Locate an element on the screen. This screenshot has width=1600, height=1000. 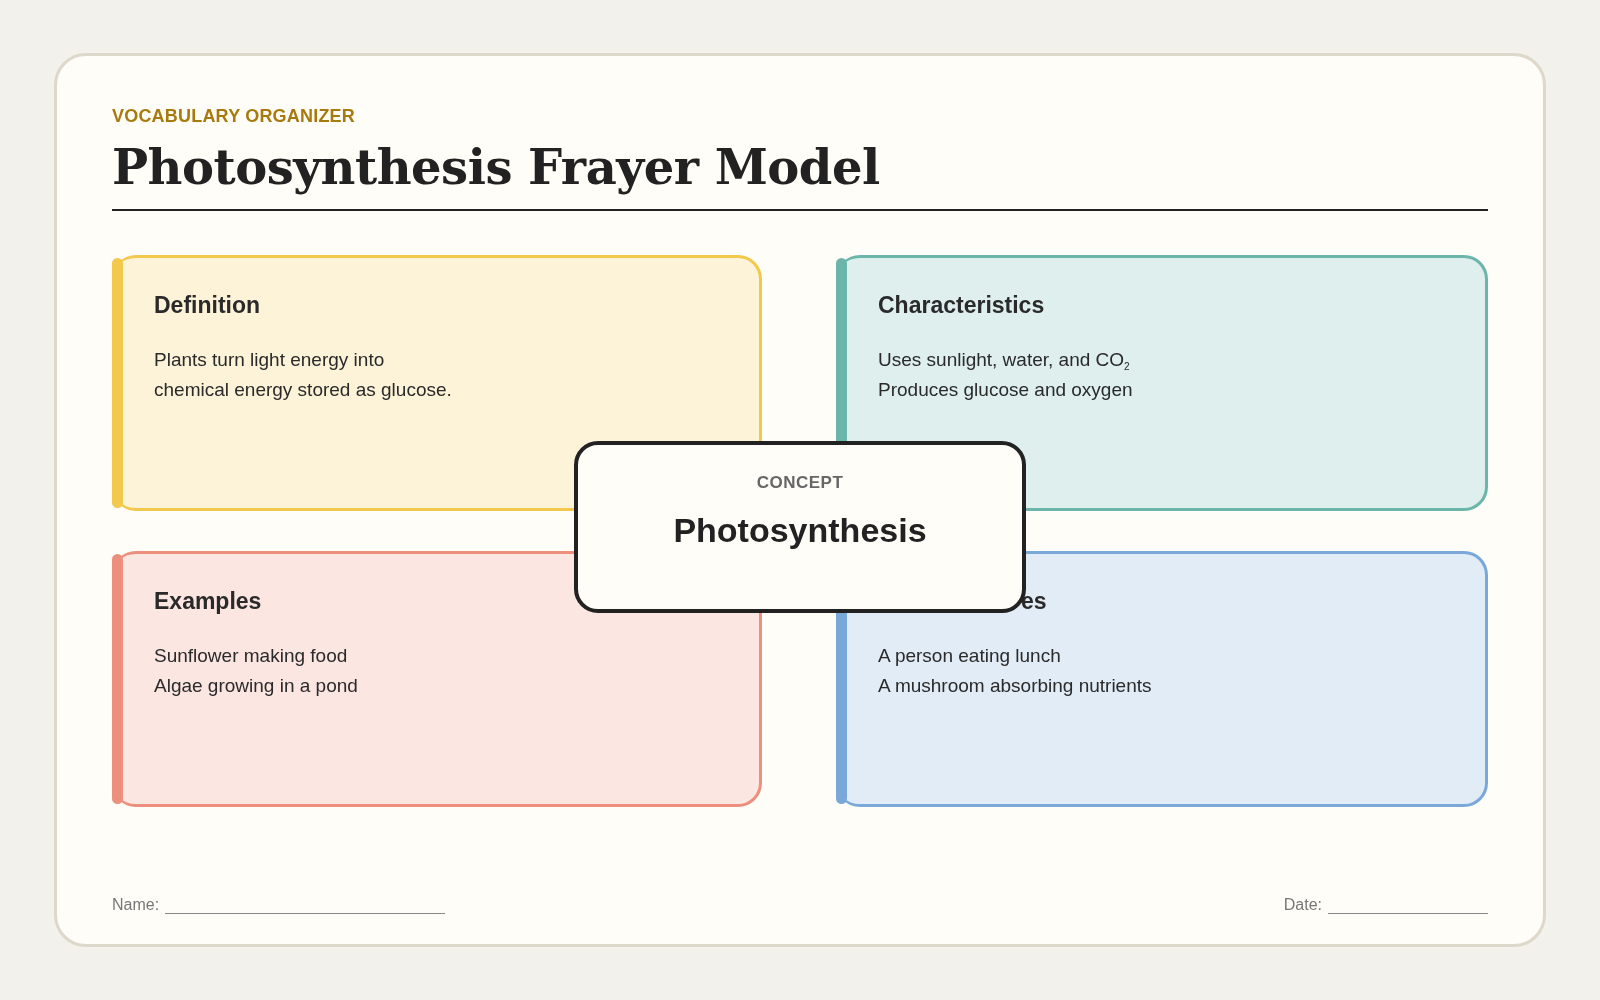
quadrant-line: A mushroom absorbing nutrients is located at coordinates (1015, 686).